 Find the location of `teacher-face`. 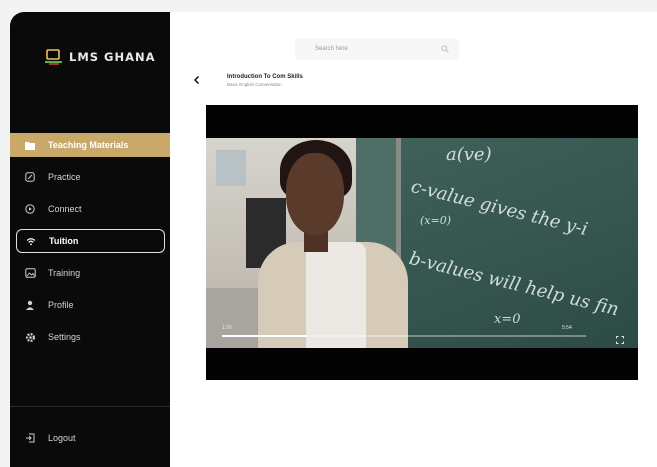

teacher-face is located at coordinates (315, 194).